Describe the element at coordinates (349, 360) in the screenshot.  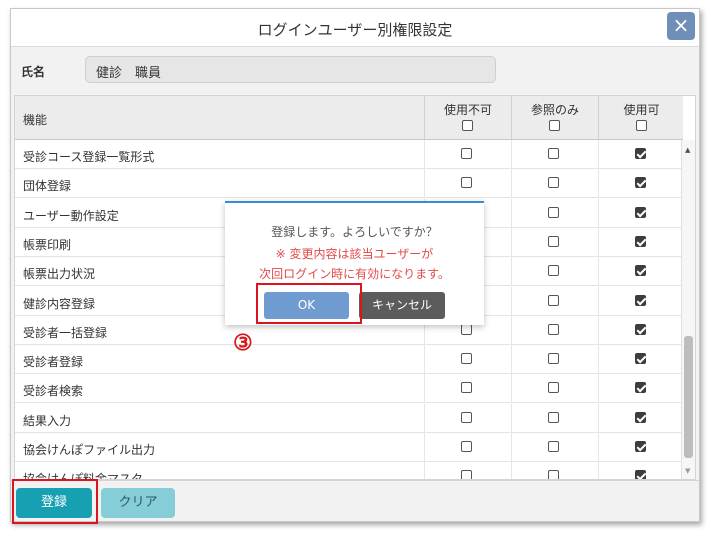
I see `table-row: 受診者登録` at that location.